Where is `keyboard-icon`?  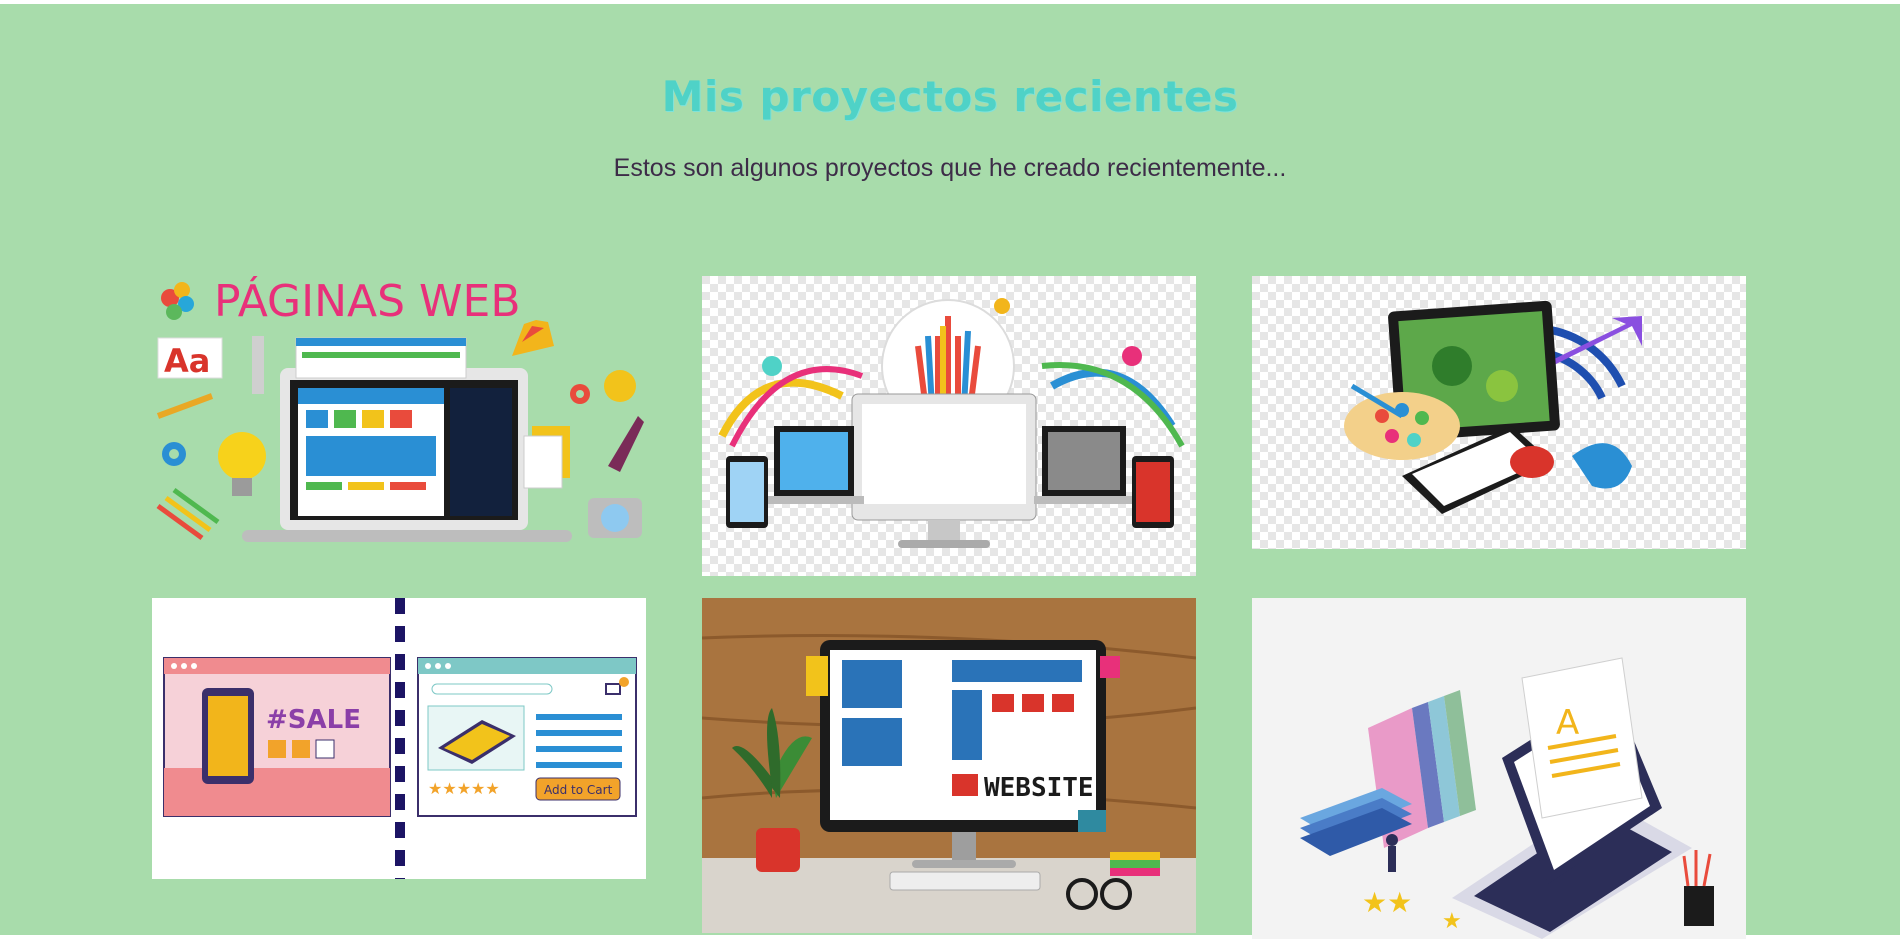 keyboard-icon is located at coordinates (965, 881).